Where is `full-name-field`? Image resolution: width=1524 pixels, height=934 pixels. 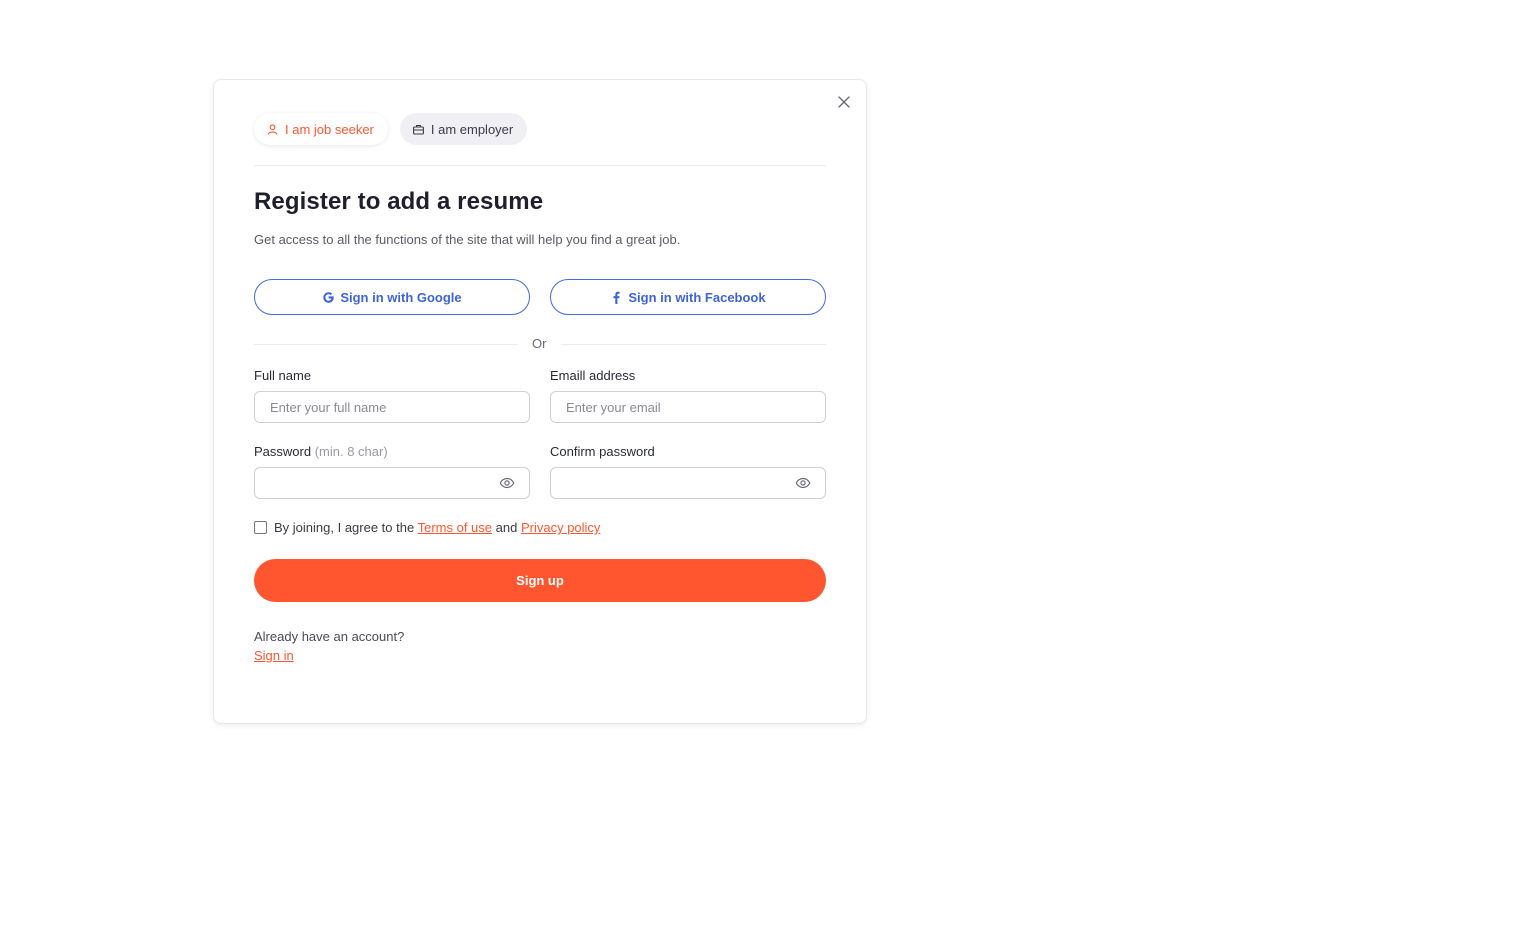
full-name-field is located at coordinates (392, 407).